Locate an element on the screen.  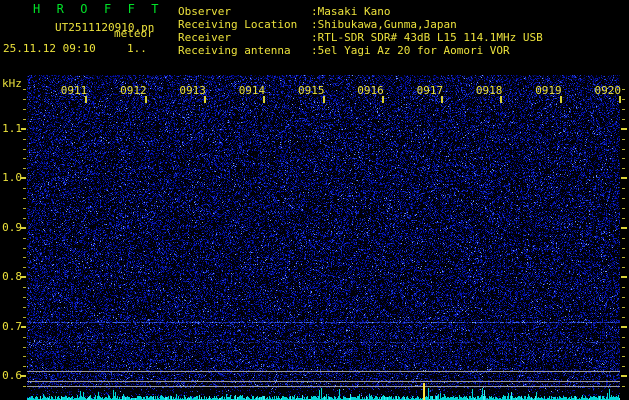
freq-axis-label: 1.0 is located at coordinates (12, 178).